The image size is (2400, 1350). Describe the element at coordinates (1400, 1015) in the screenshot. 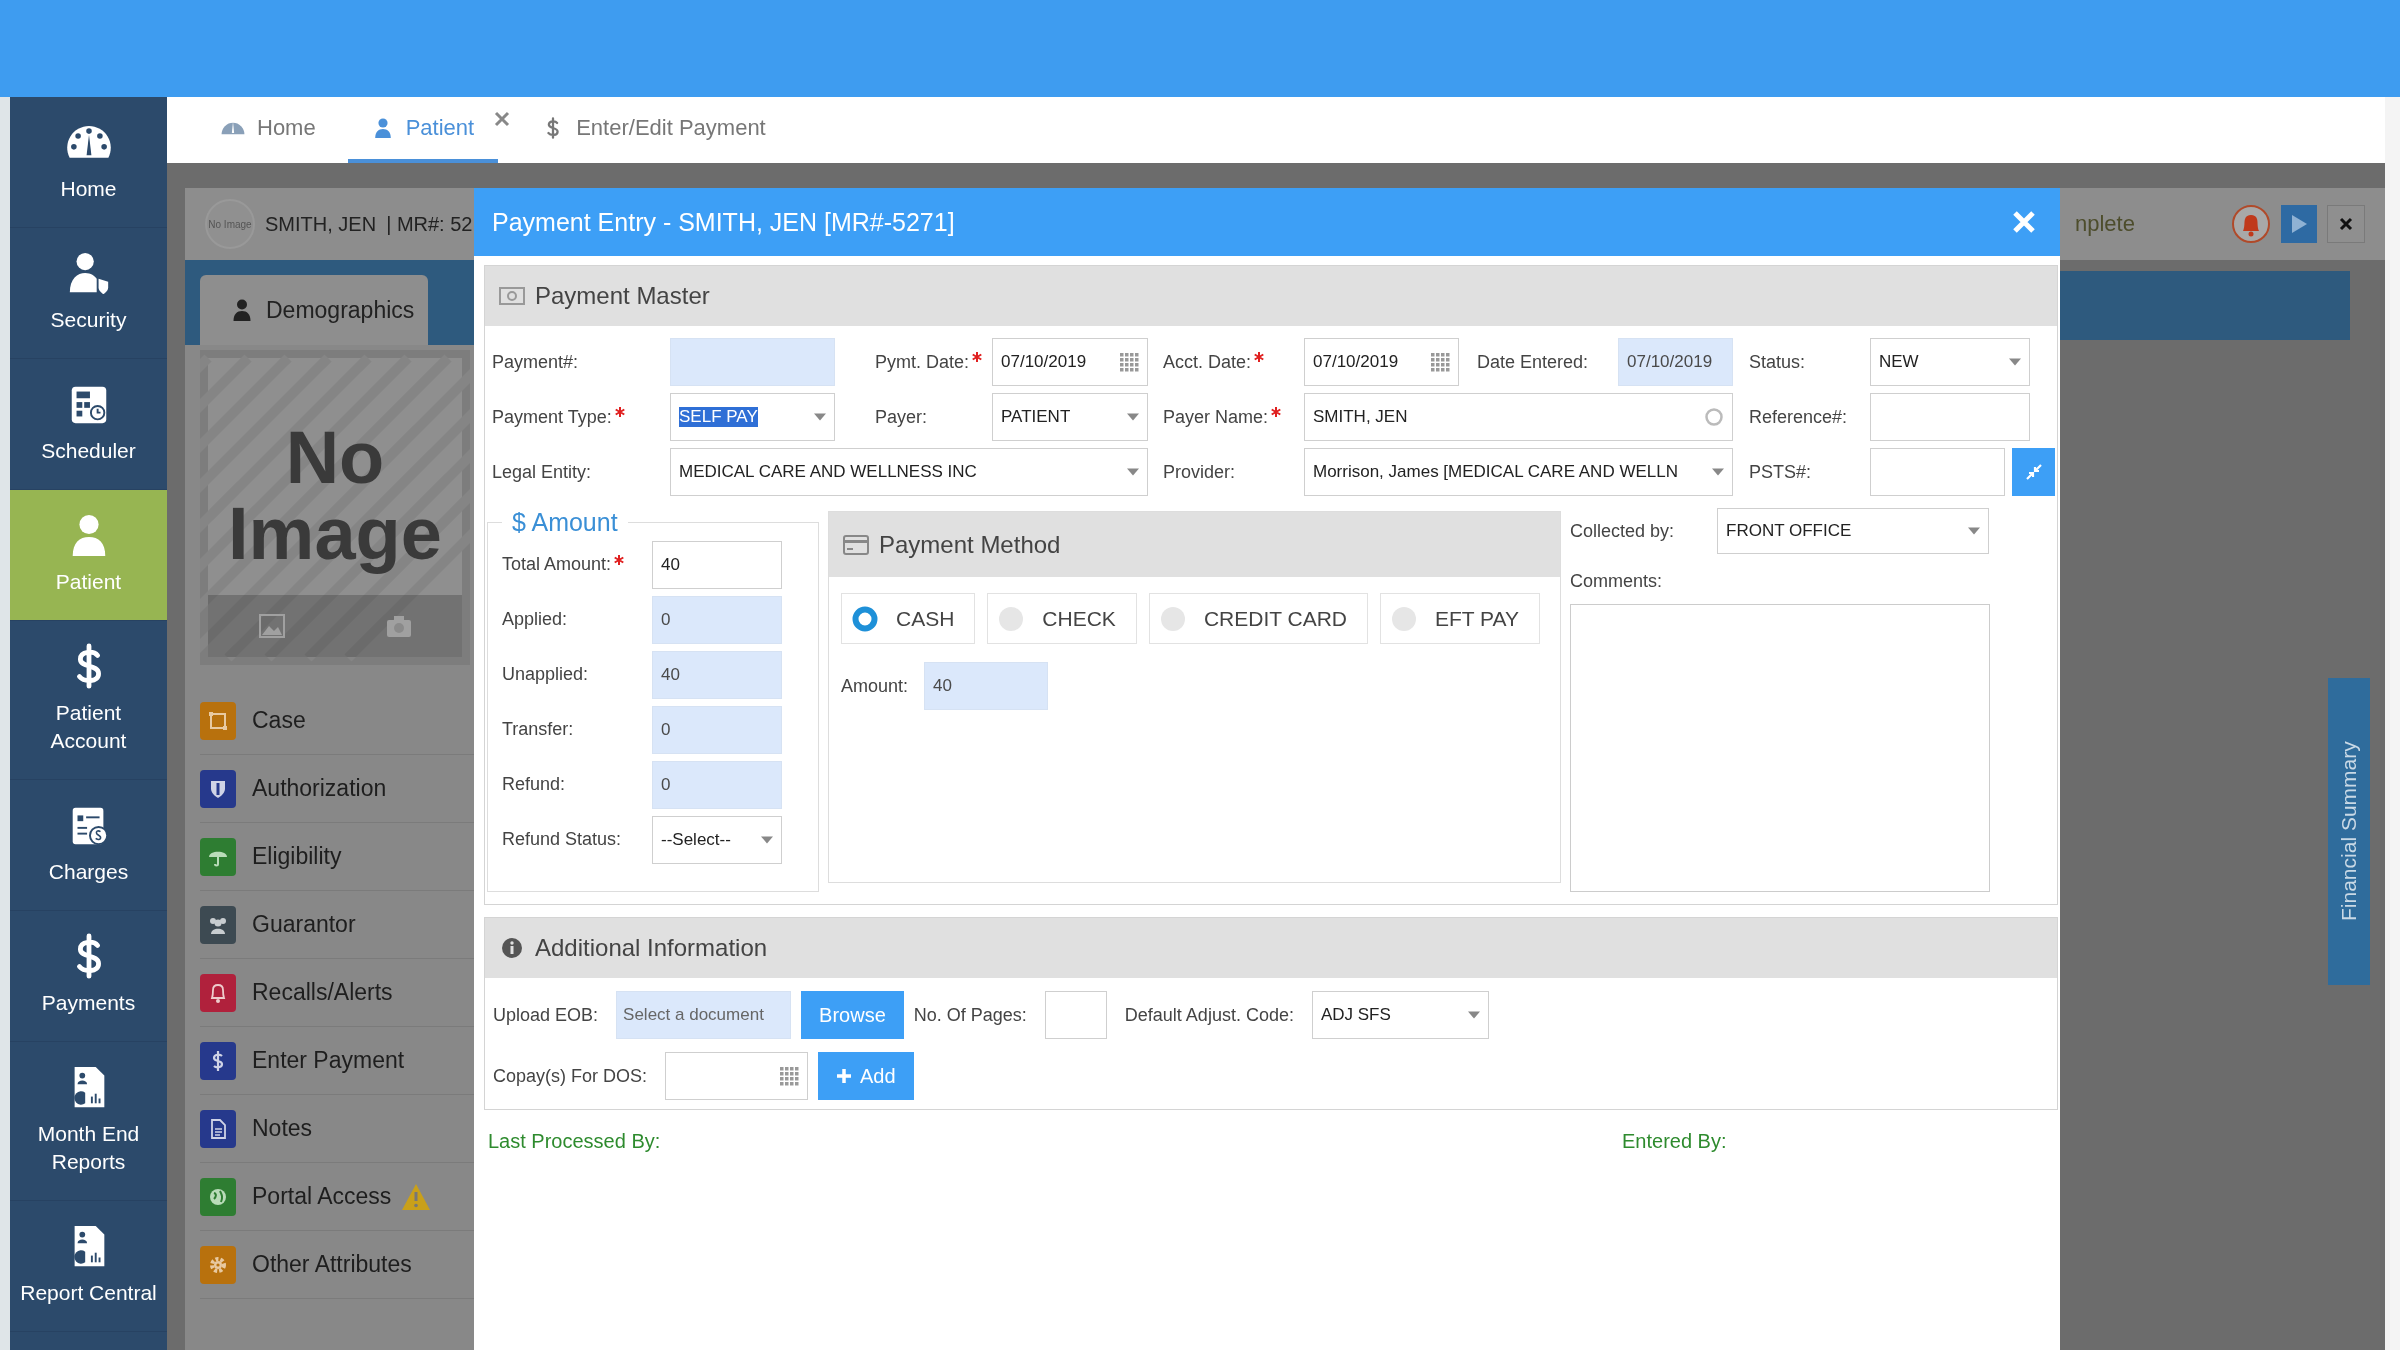

I see `dropdown: ADJ SFS` at that location.